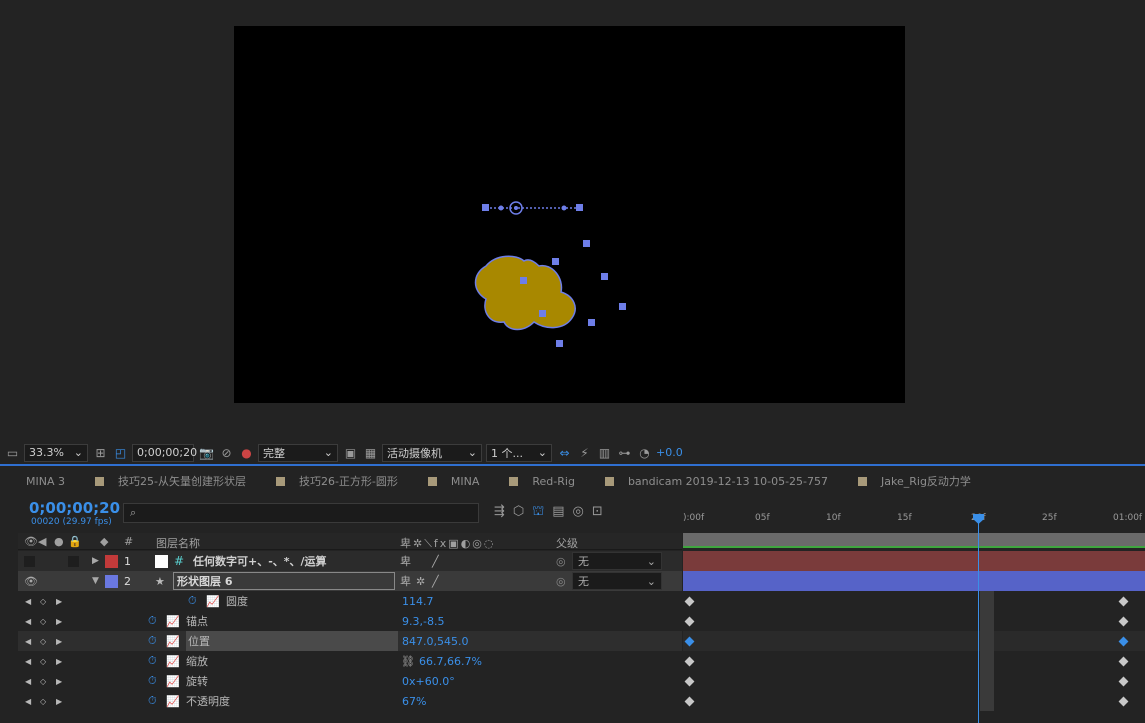 This screenshot has width=1145, height=723. Describe the element at coordinates (292, 641) in the screenshot. I see `property-name: 位置` at that location.